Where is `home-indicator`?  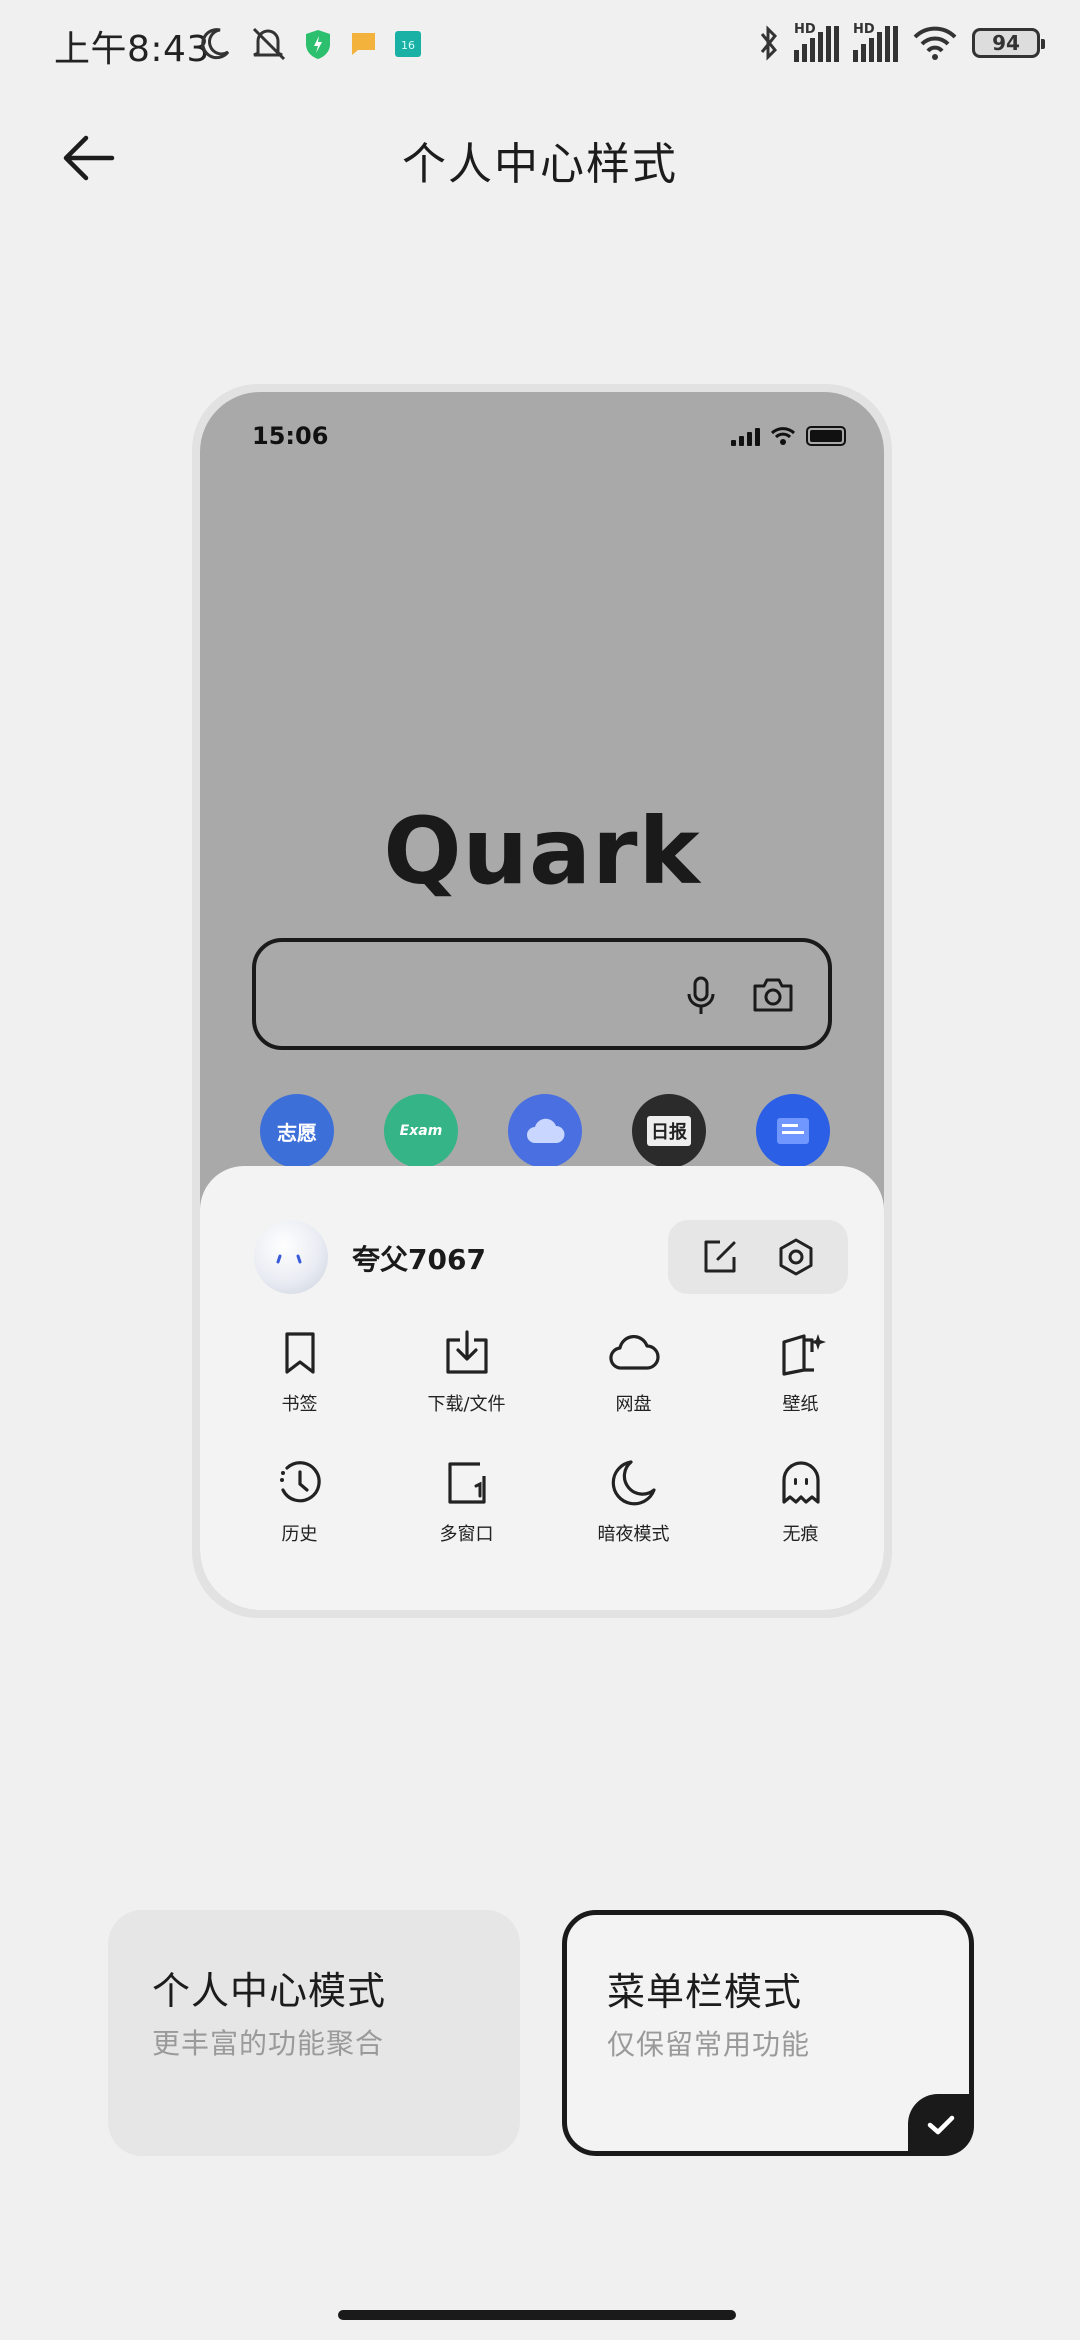
home-indicator is located at coordinates (537, 2315).